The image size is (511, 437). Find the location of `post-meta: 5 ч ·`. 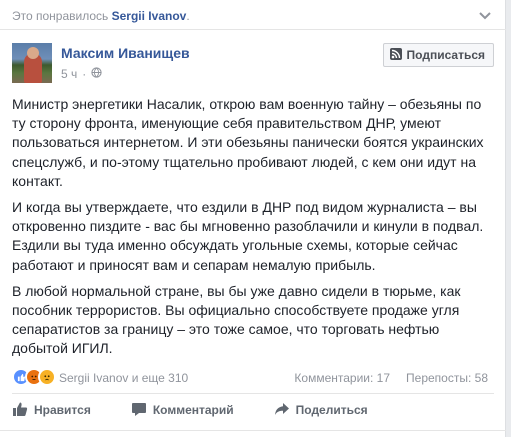

post-meta: 5 ч · is located at coordinates (81, 74).